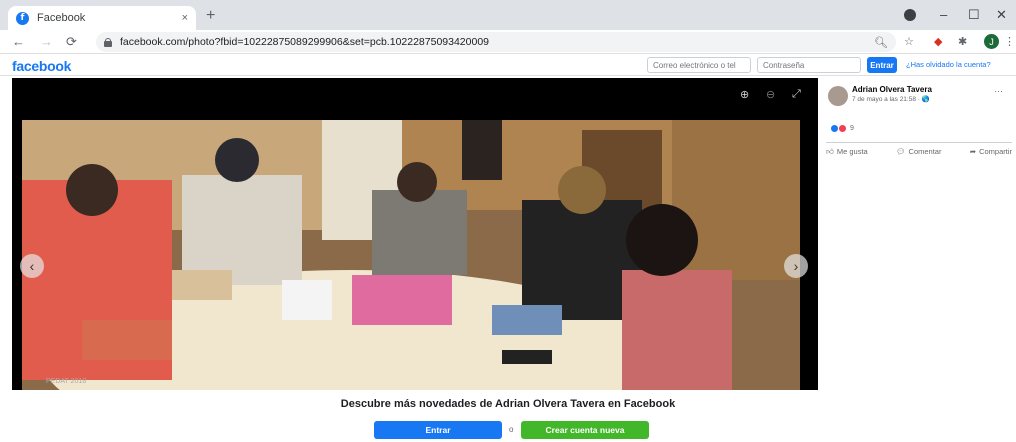 The width and height of the screenshot is (1016, 442). What do you see at coordinates (796, 94) in the screenshot?
I see `fullscreen-icon: ⤢` at bounding box center [796, 94].